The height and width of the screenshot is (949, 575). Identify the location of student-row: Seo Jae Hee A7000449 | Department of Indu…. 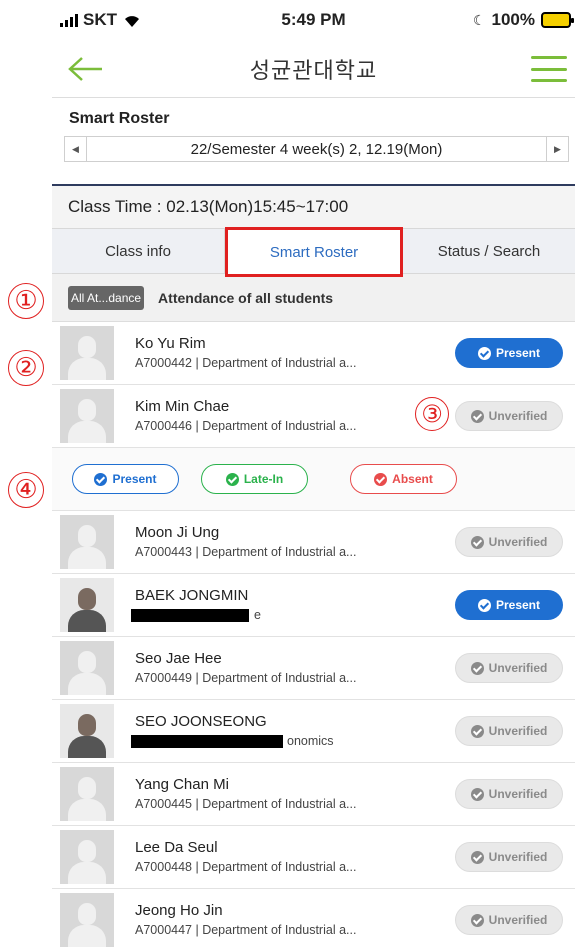
(313, 668).